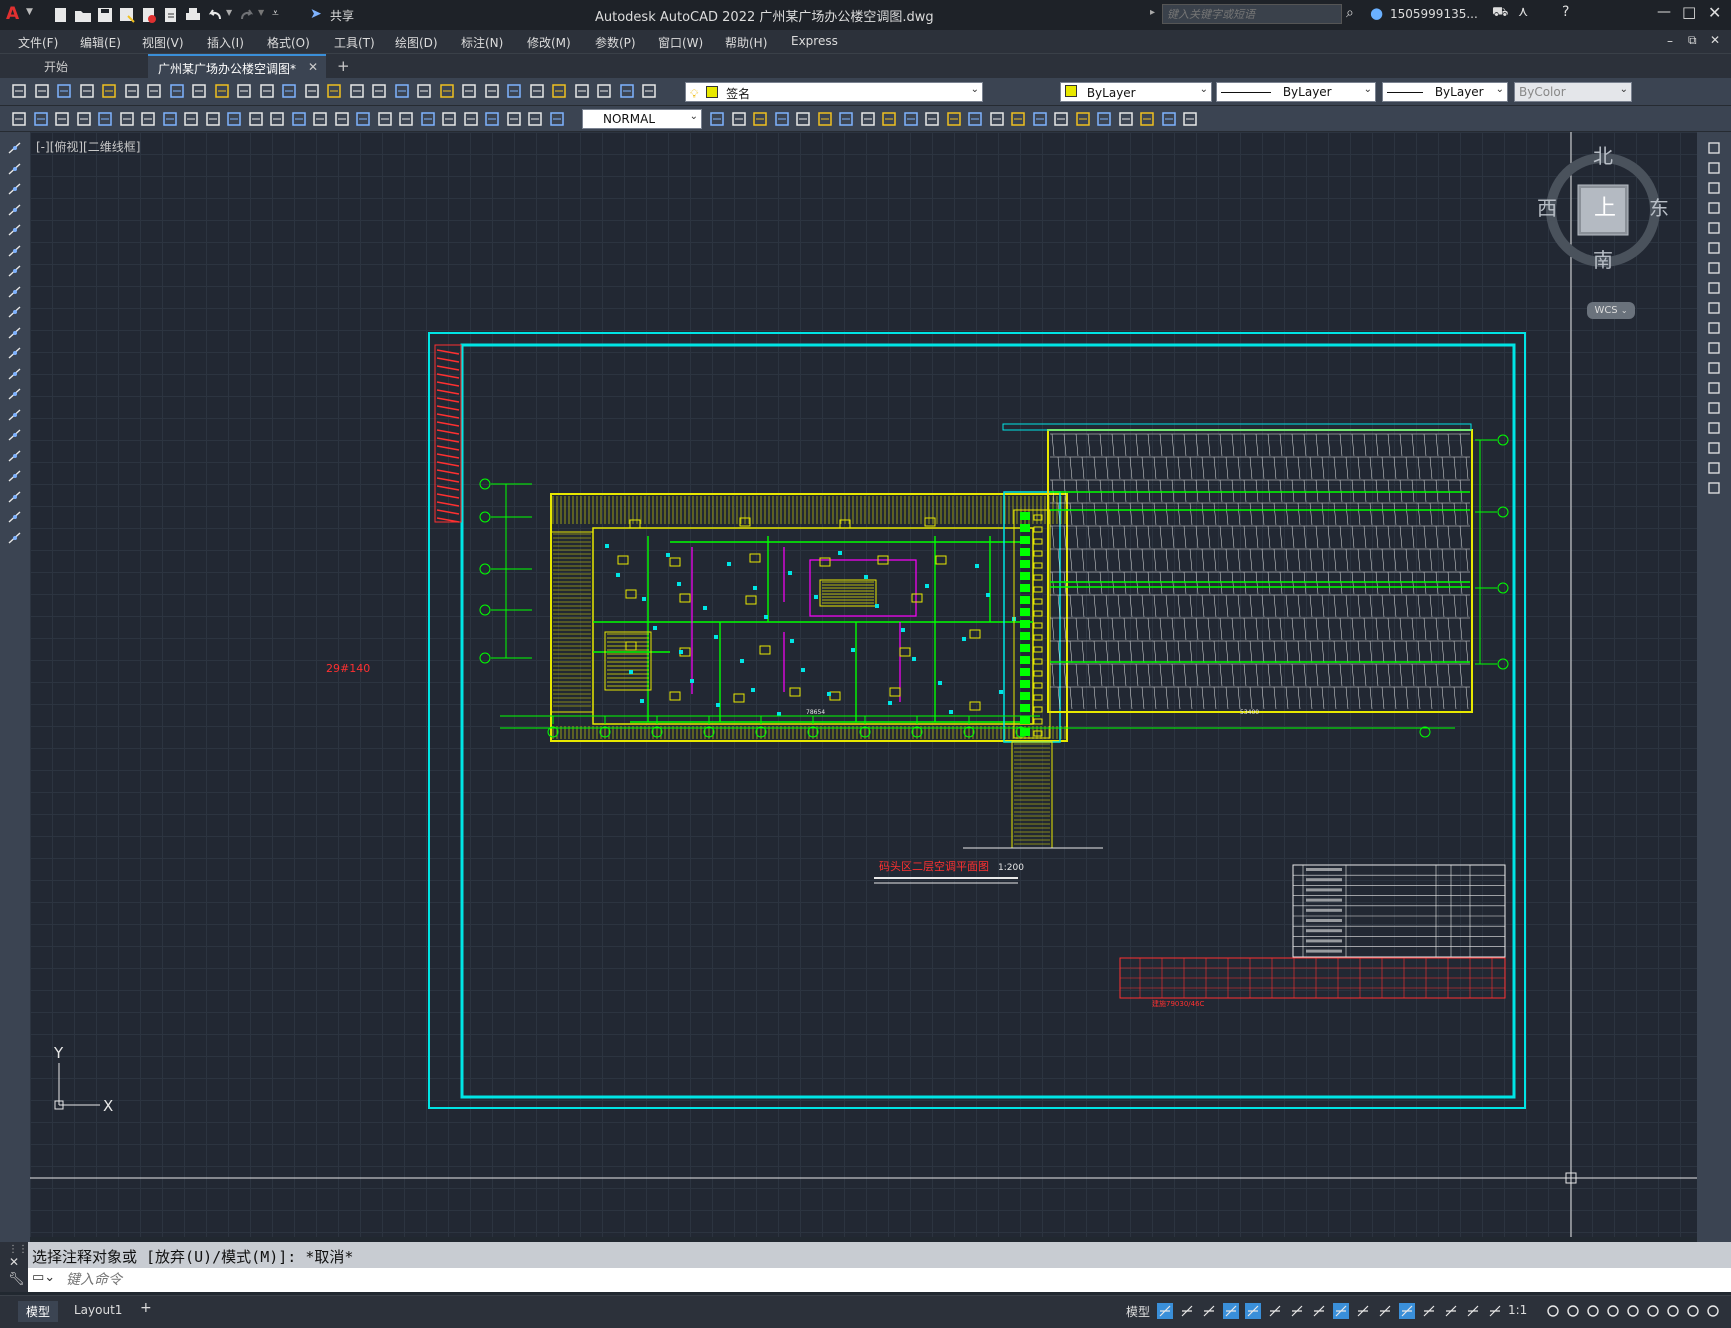 Image resolution: width=1731 pixels, height=1328 pixels. Describe the element at coordinates (15, 189) in the screenshot. I see `polyline-icon` at that location.